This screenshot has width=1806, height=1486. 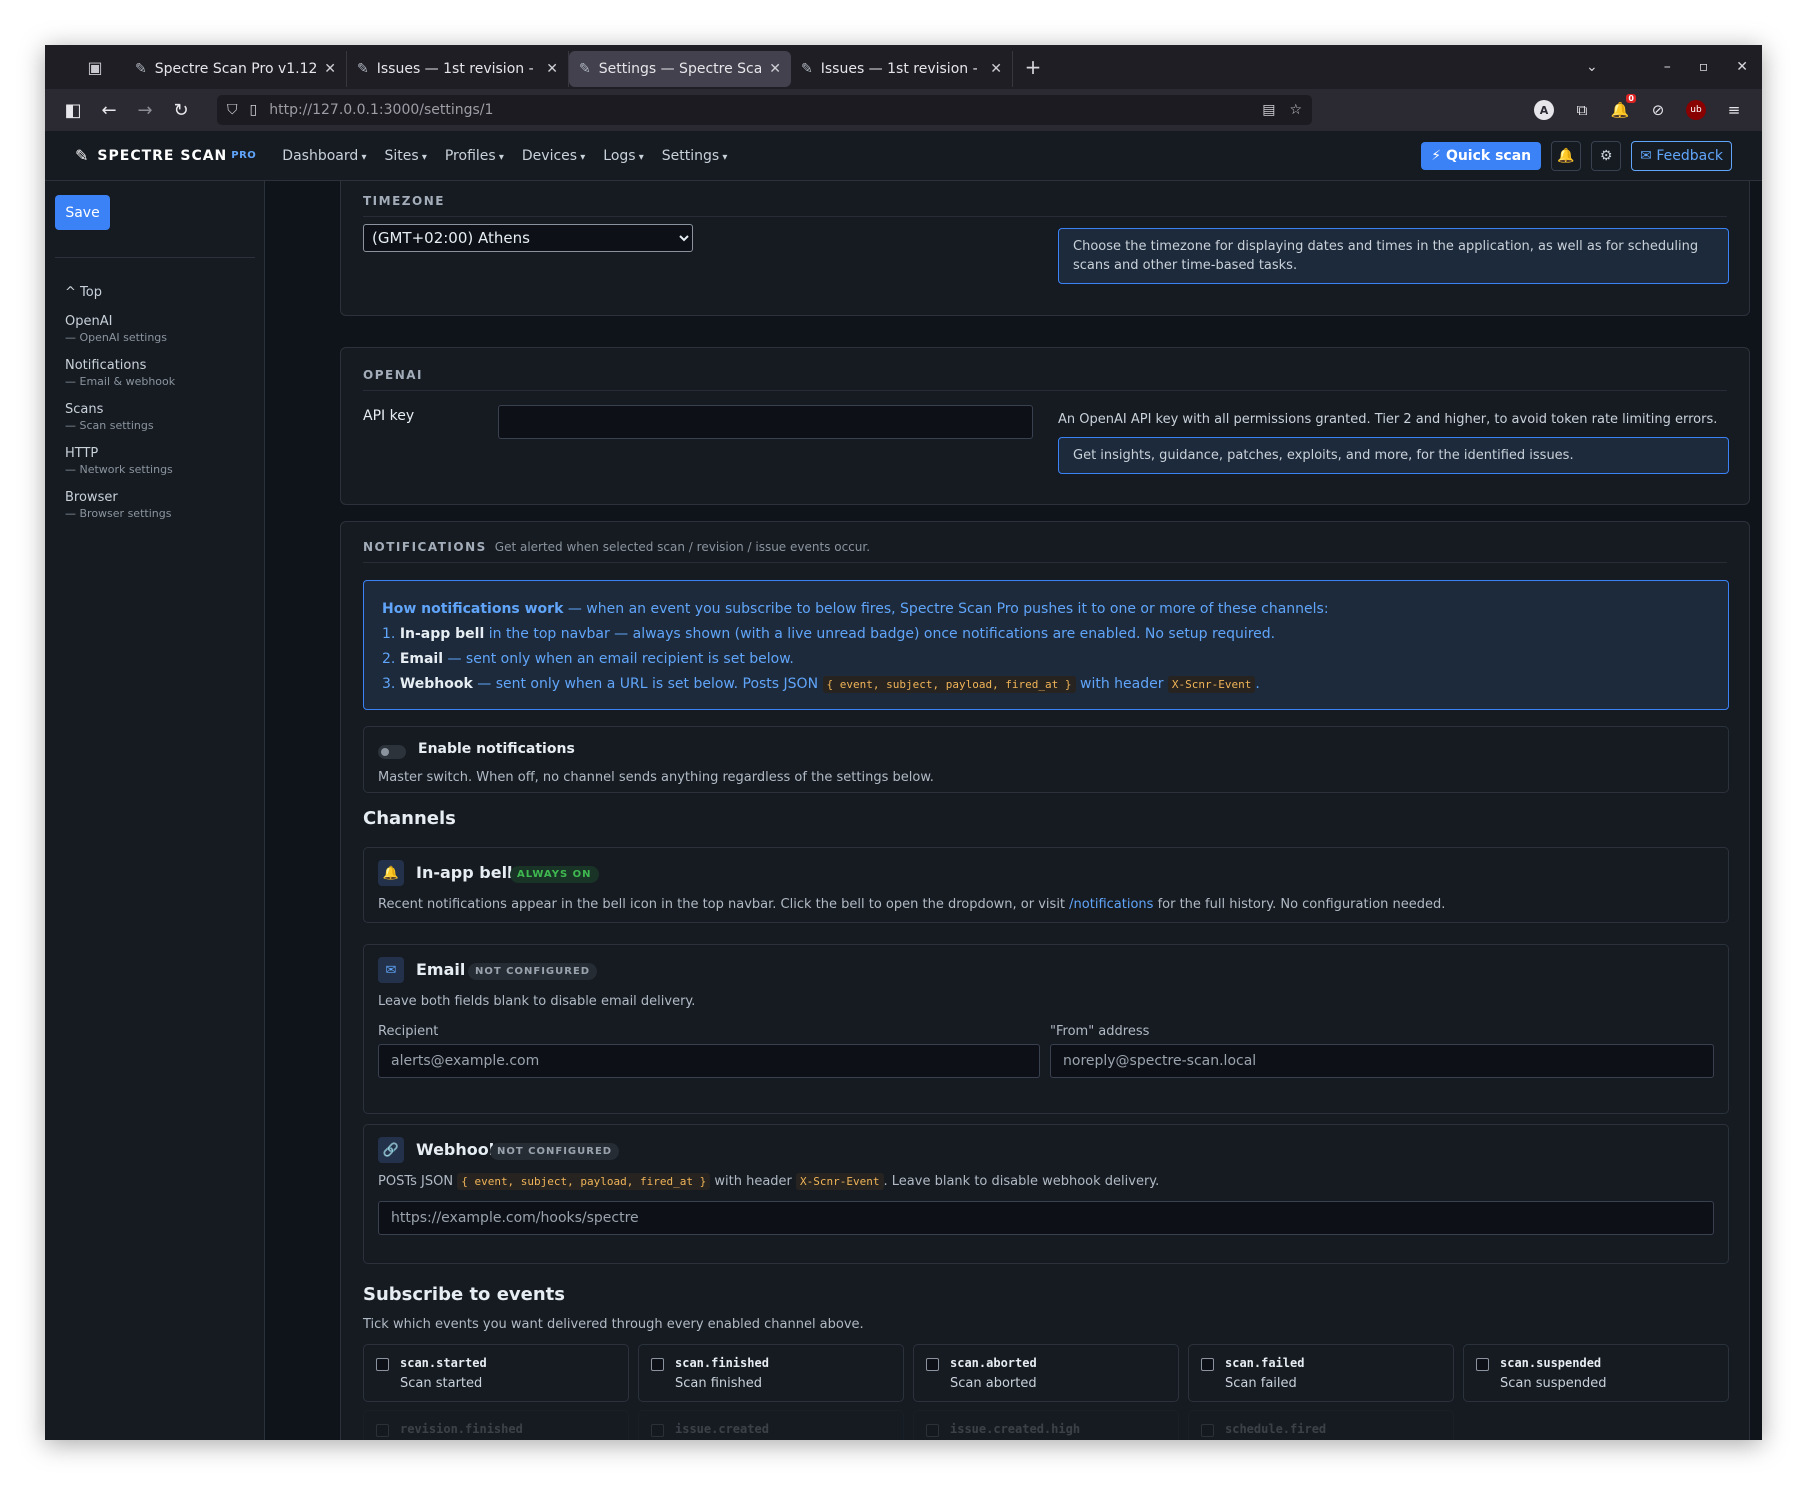 I want to click on menu-settings: Settings, so click(x=695, y=156).